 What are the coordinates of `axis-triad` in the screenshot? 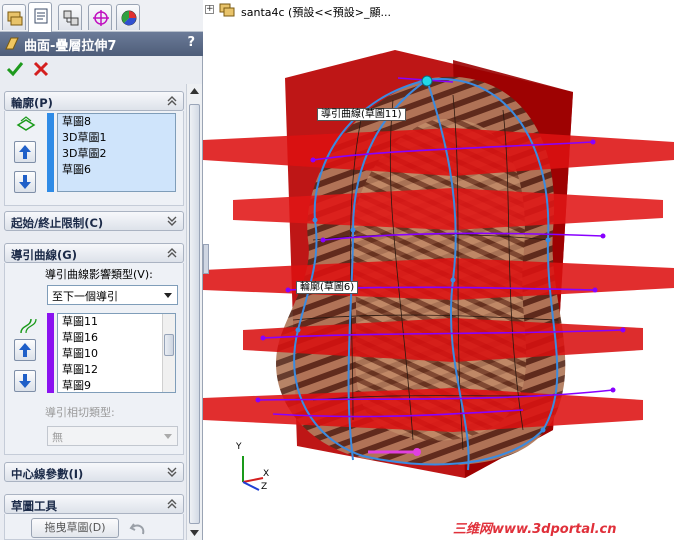 It's located at (253, 473).